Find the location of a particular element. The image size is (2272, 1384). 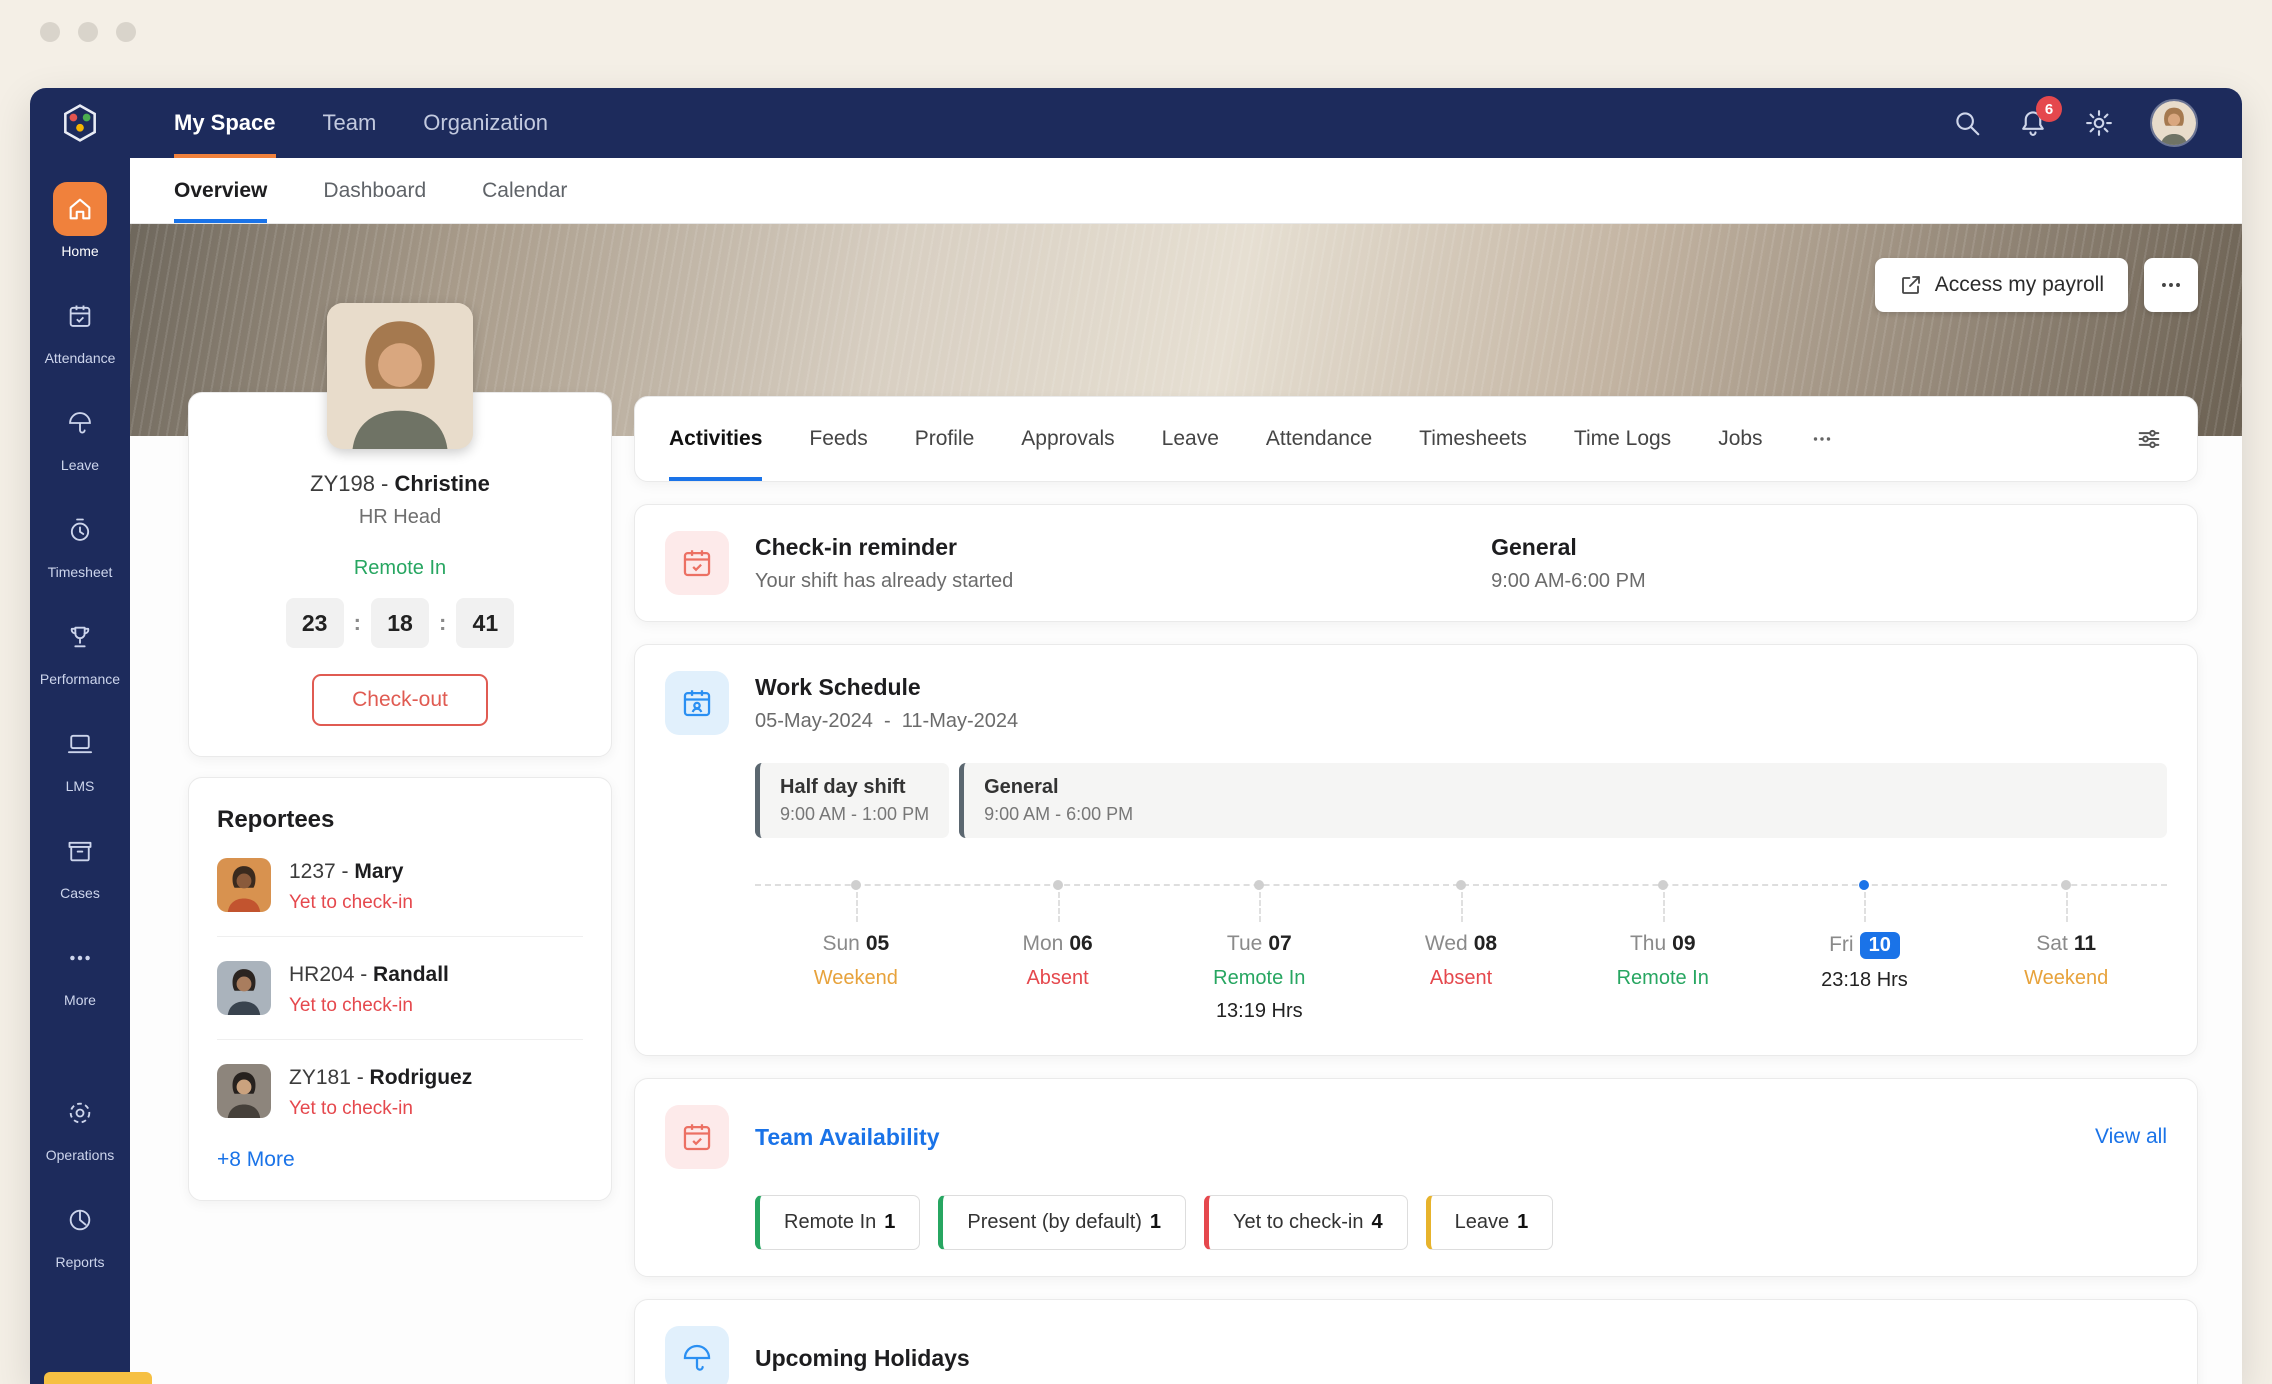

reportee-name: HR204 - Randall is located at coordinates (369, 974).